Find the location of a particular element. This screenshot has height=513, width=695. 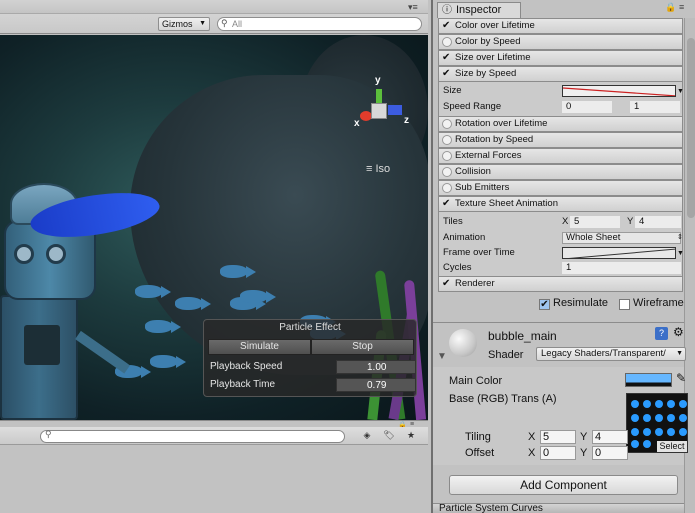

tiling-y-label: Y is located at coordinates (584, 437).